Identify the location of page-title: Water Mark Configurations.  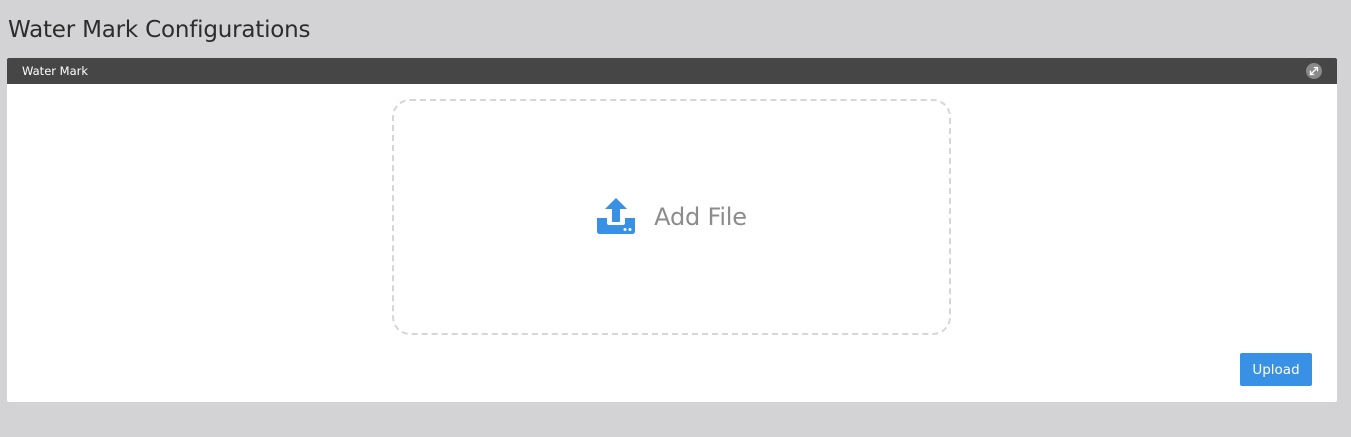
(159, 30).